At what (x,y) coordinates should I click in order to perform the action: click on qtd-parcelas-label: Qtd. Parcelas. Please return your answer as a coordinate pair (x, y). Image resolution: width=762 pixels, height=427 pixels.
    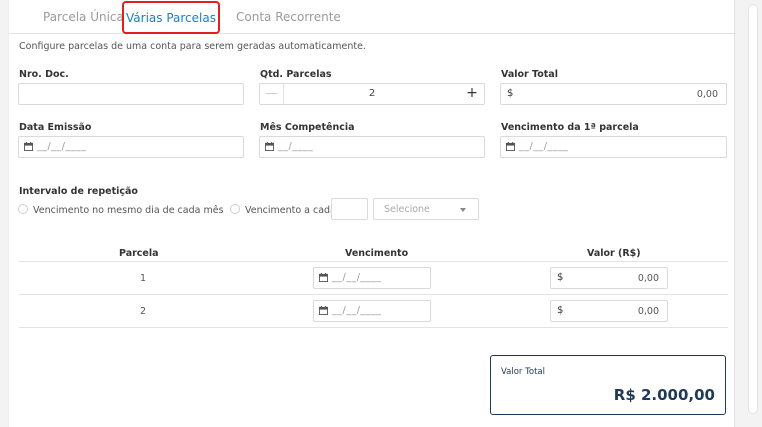
    Looking at the image, I should click on (296, 74).